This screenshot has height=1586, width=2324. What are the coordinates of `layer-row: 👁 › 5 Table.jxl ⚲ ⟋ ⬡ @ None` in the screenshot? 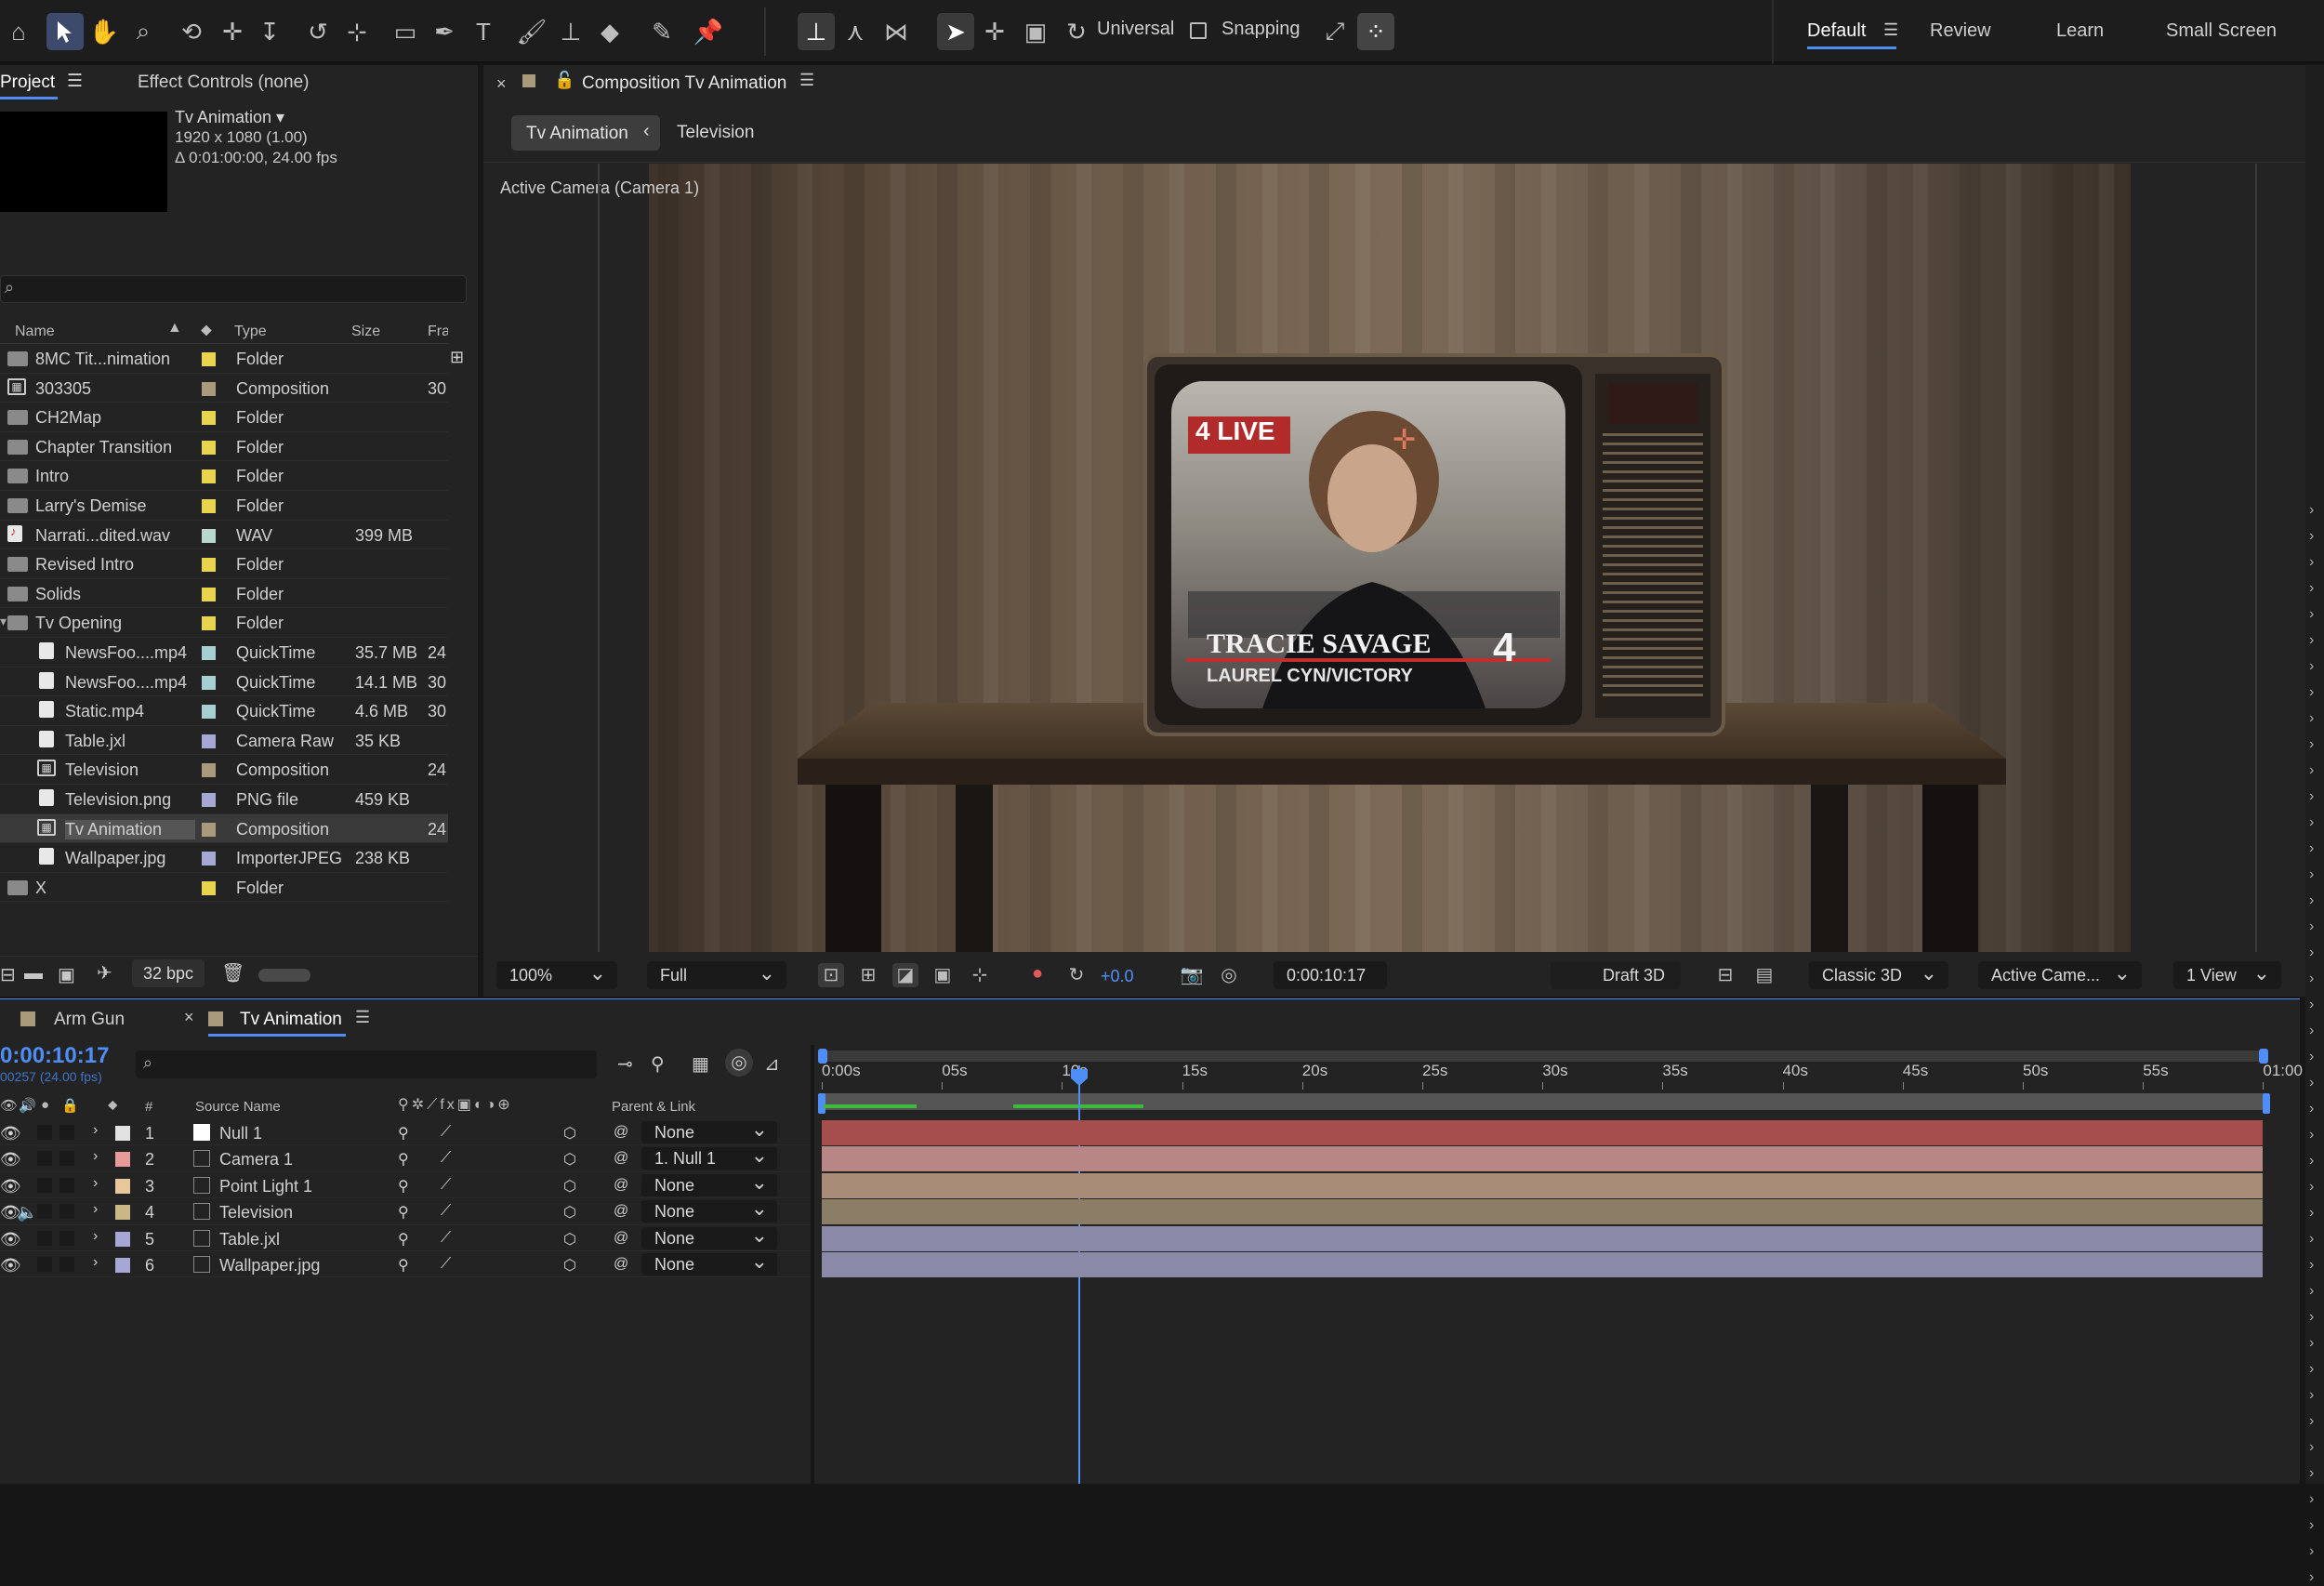 It's located at (406, 1237).